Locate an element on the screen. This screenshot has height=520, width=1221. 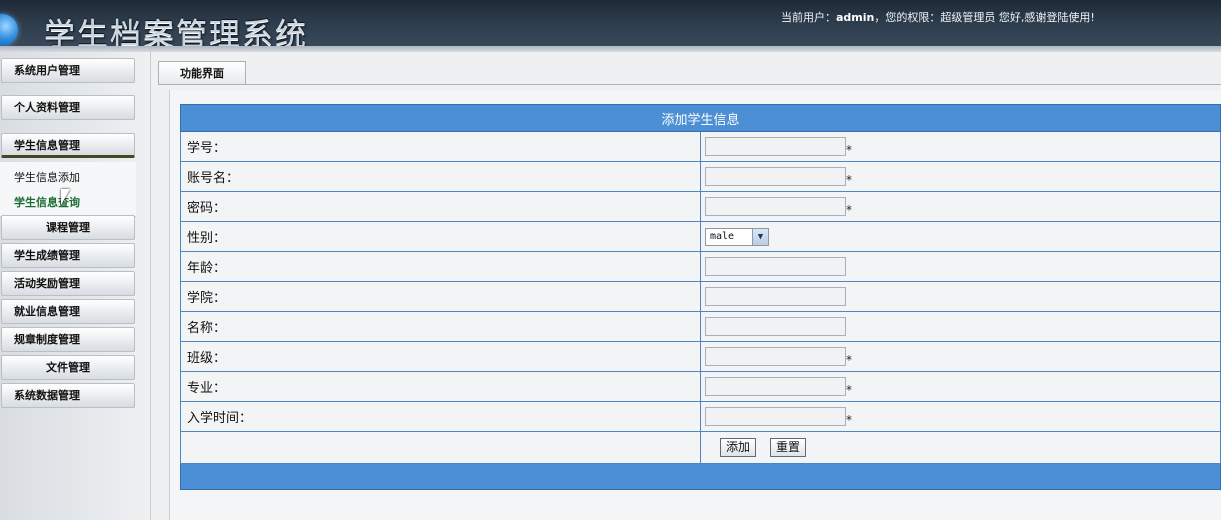
menu-files: 文件管理 is located at coordinates (68, 367).